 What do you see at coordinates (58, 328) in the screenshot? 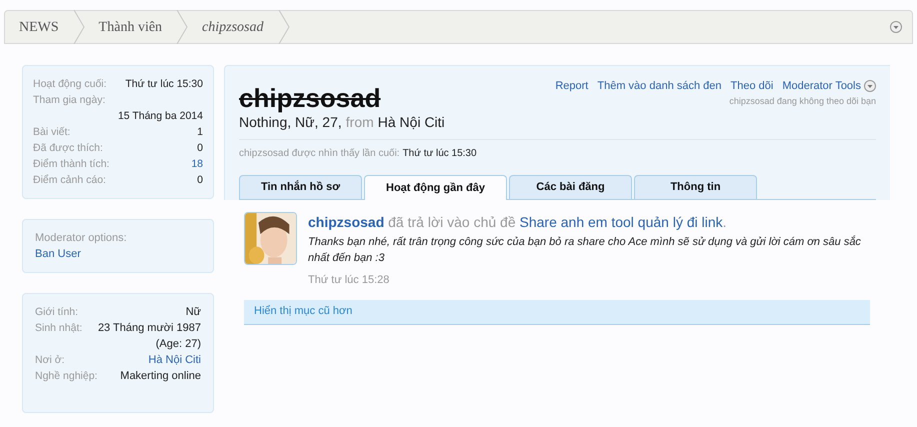
I see `field-label: Sinh nhật:` at bounding box center [58, 328].